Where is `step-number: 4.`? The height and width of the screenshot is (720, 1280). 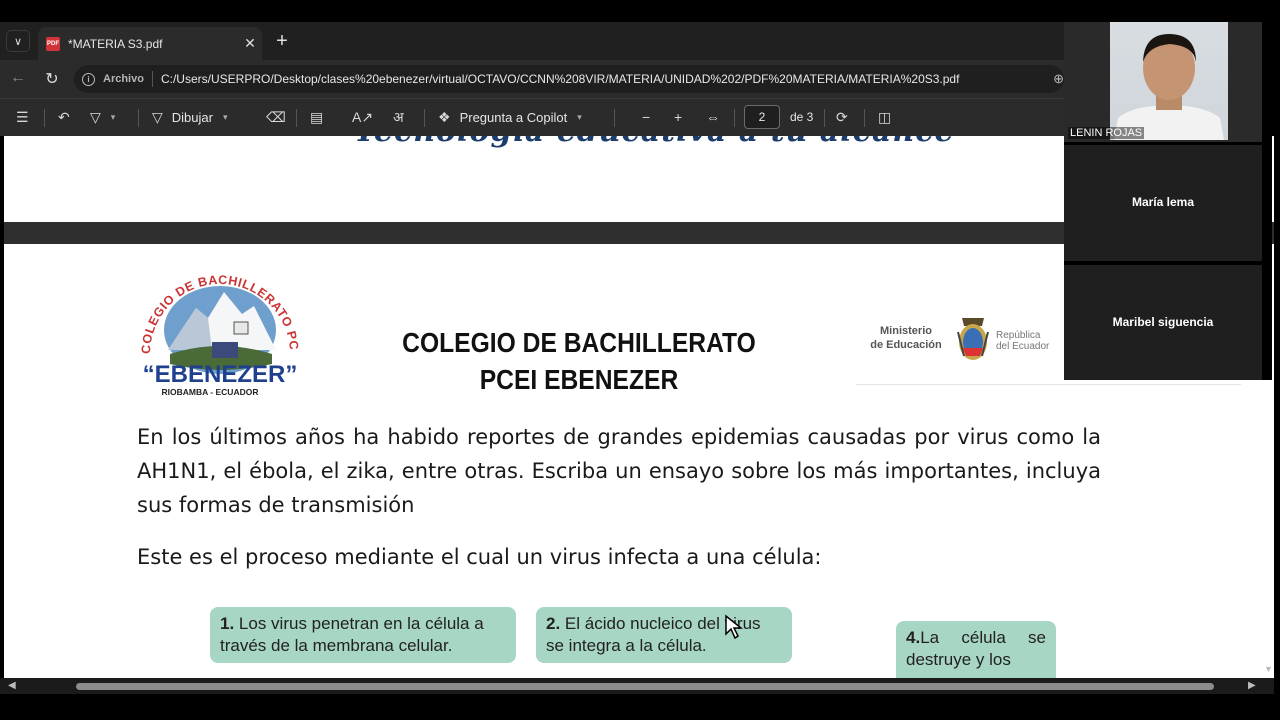 step-number: 4. is located at coordinates (913, 637).